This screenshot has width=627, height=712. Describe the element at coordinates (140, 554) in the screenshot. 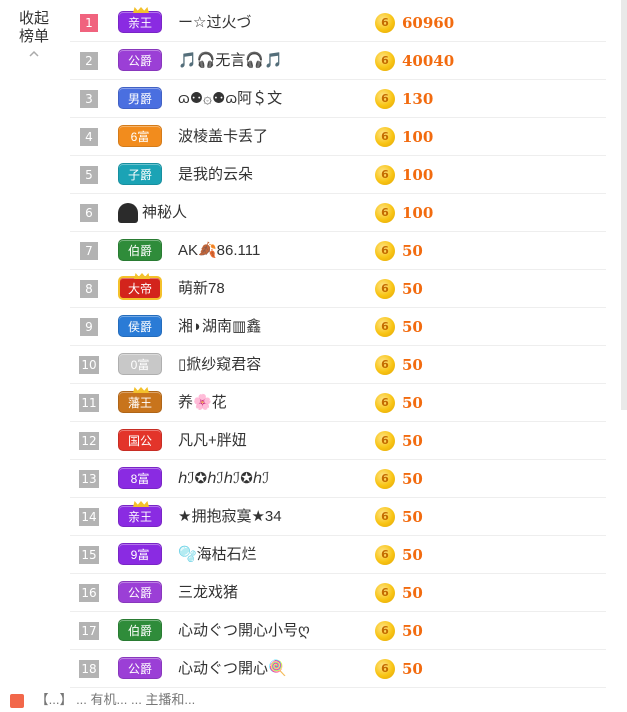

I see `rank-title-badge: 9富` at that location.